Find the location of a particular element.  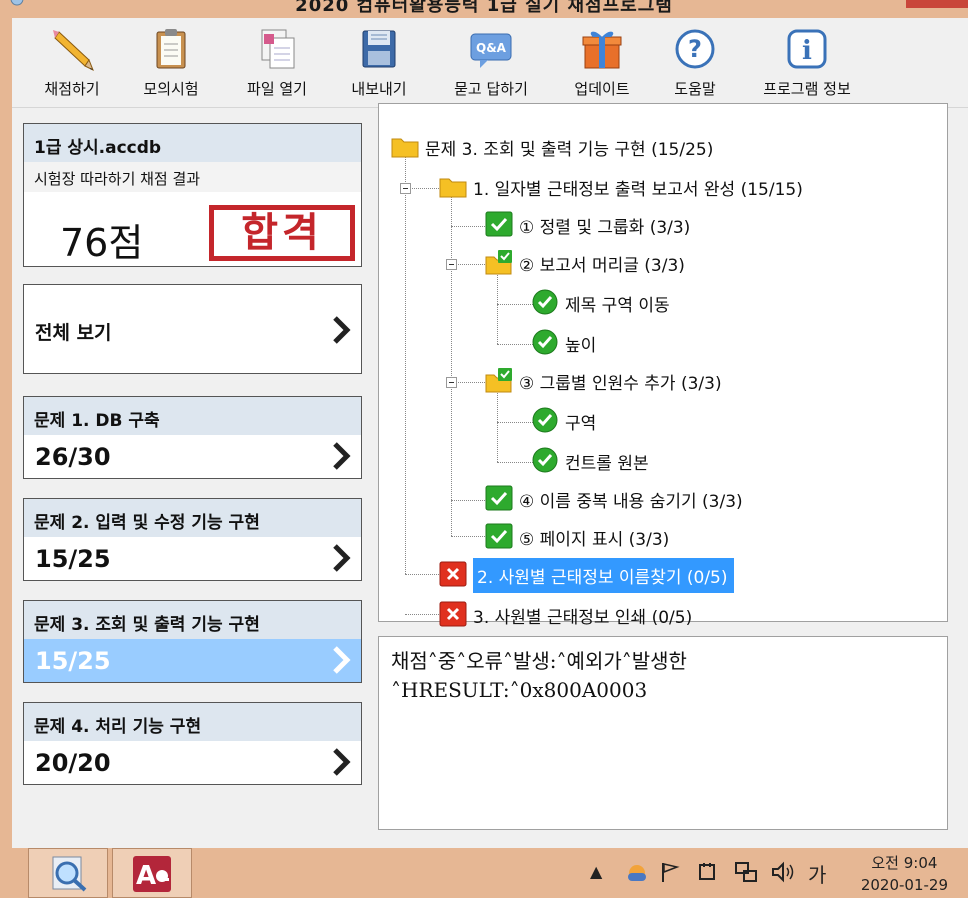

close-button is located at coordinates (937, 4).